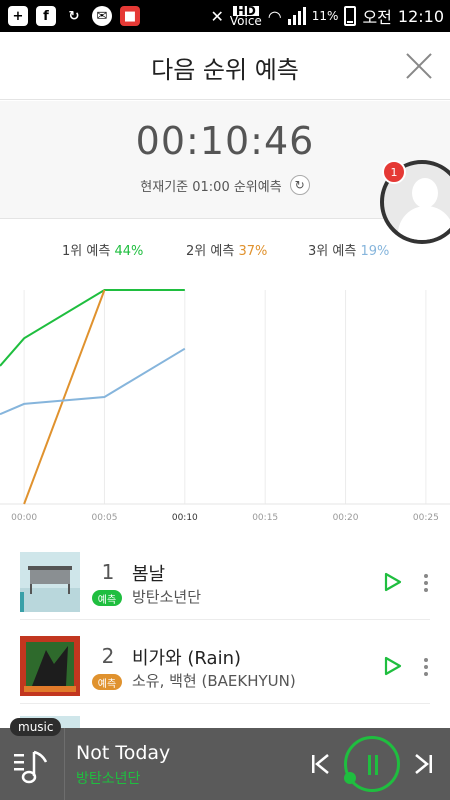  I want to click on list-item: 2 예측 비가와 (Rain) 소유, 백현 (BAEKHYUN), so click(225, 664).